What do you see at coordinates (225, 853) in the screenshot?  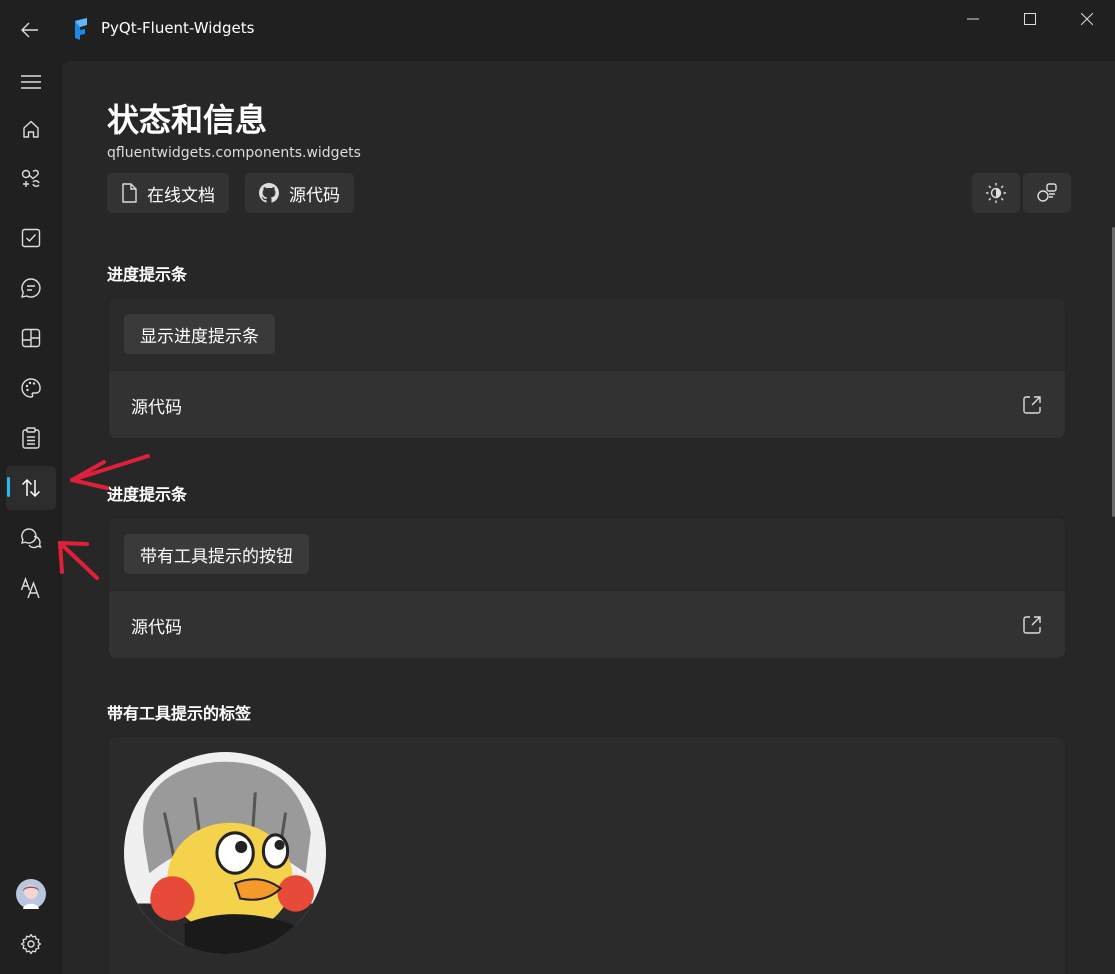 I see `avatar-image` at bounding box center [225, 853].